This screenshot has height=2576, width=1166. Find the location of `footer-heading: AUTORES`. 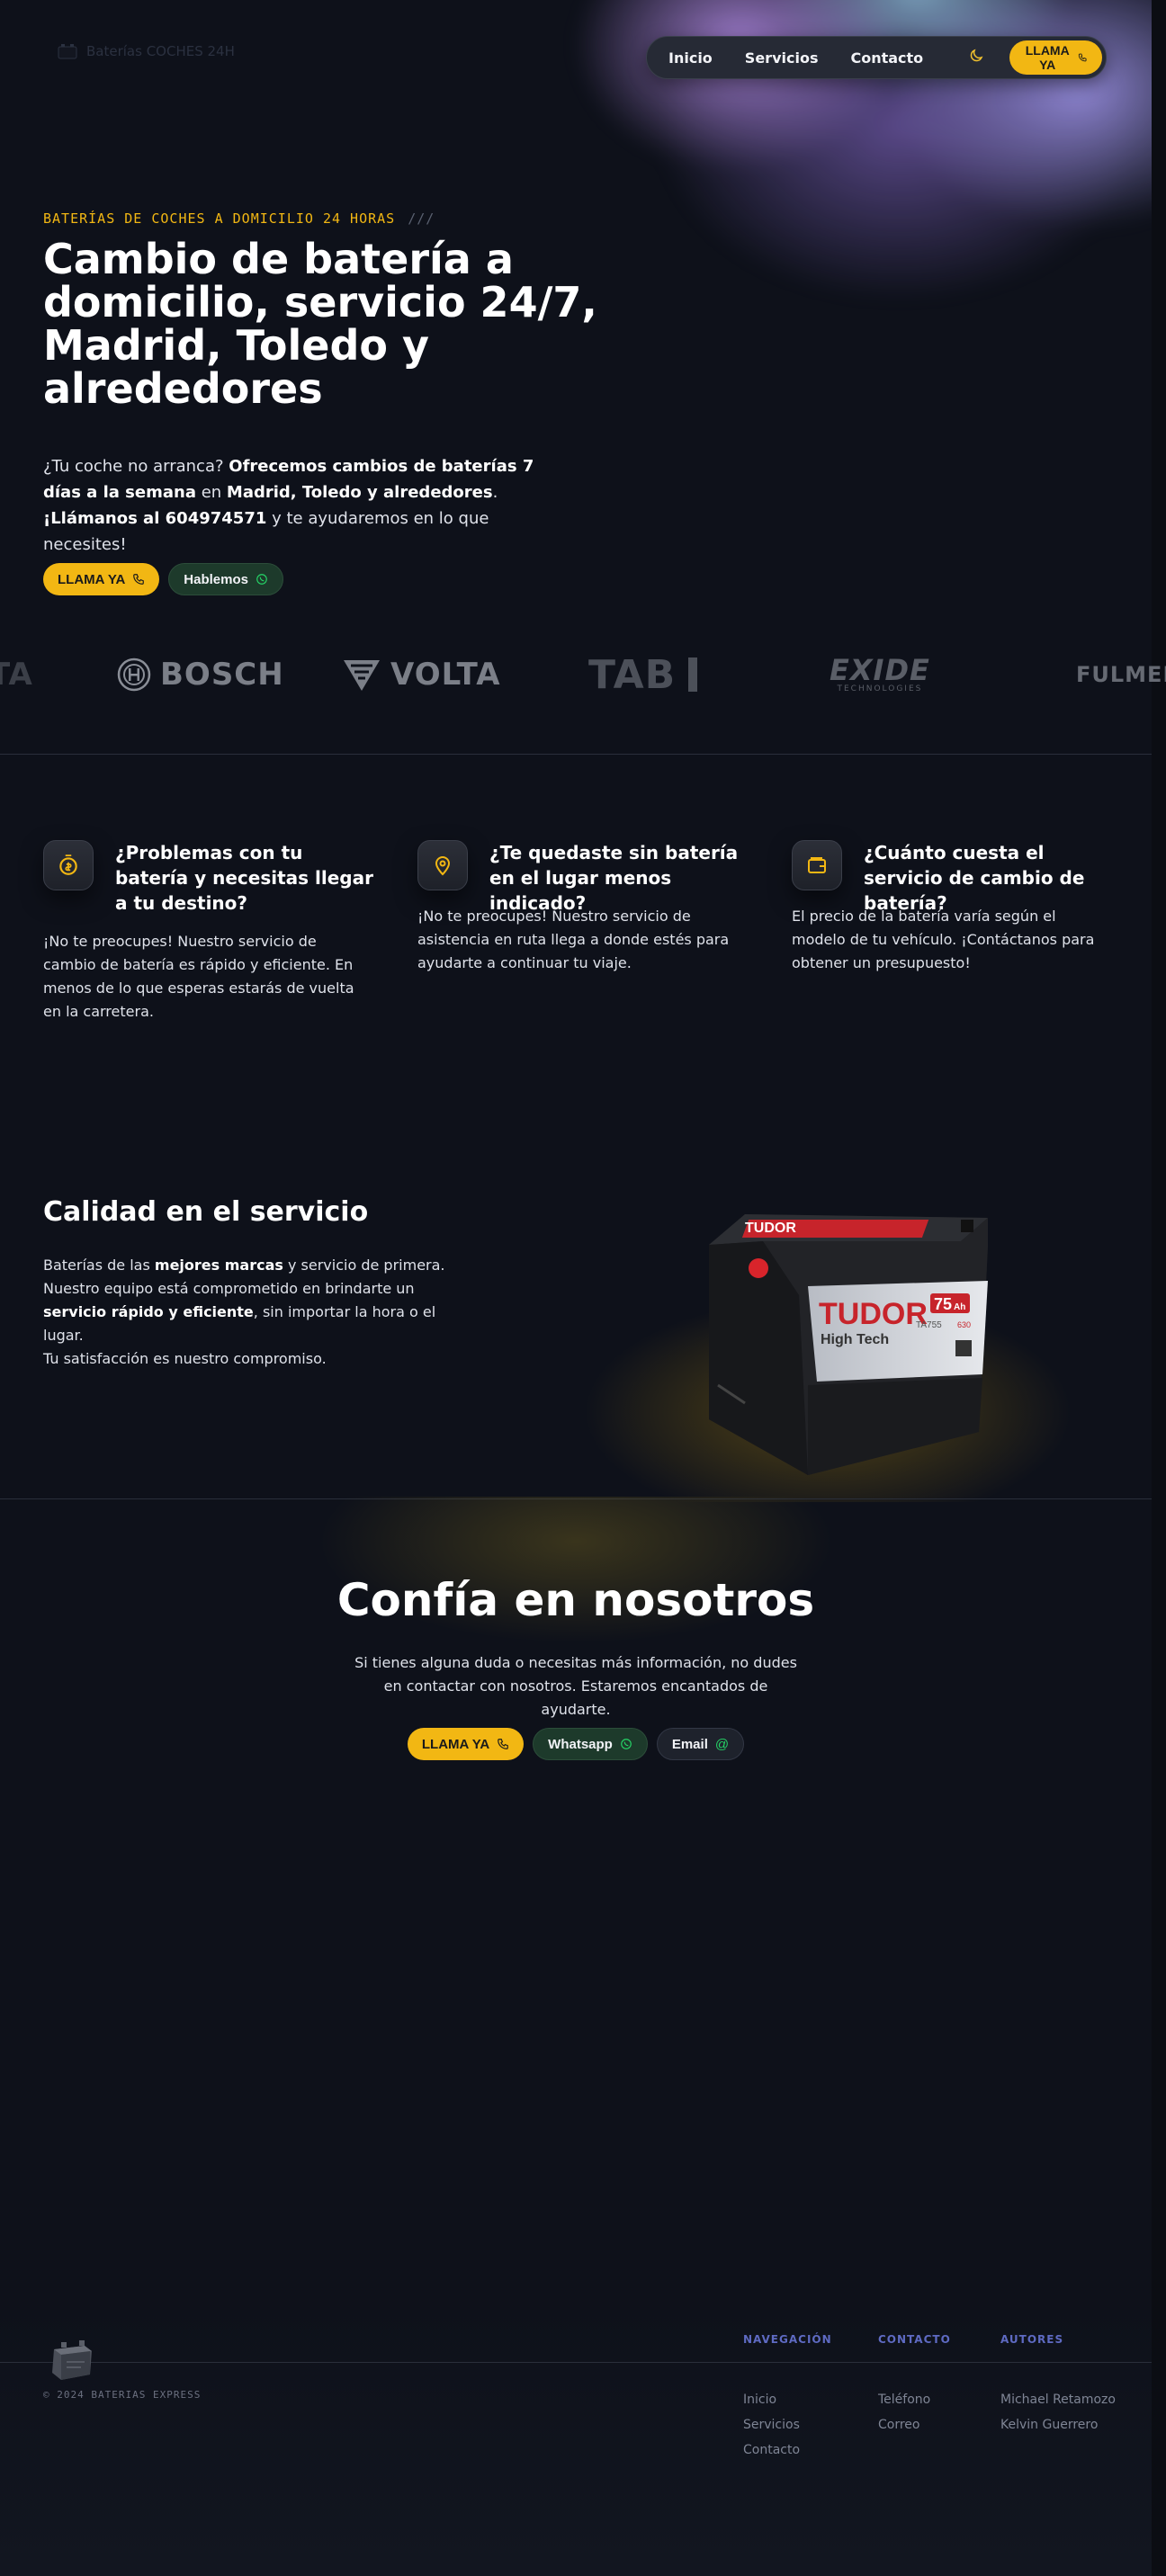

footer-heading: AUTORES is located at coordinates (1032, 2339).